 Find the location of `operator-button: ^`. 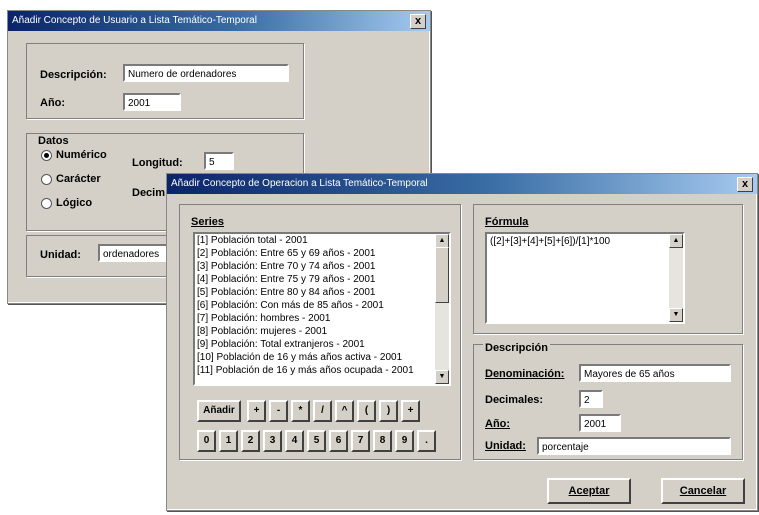

operator-button: ^ is located at coordinates (344, 411).